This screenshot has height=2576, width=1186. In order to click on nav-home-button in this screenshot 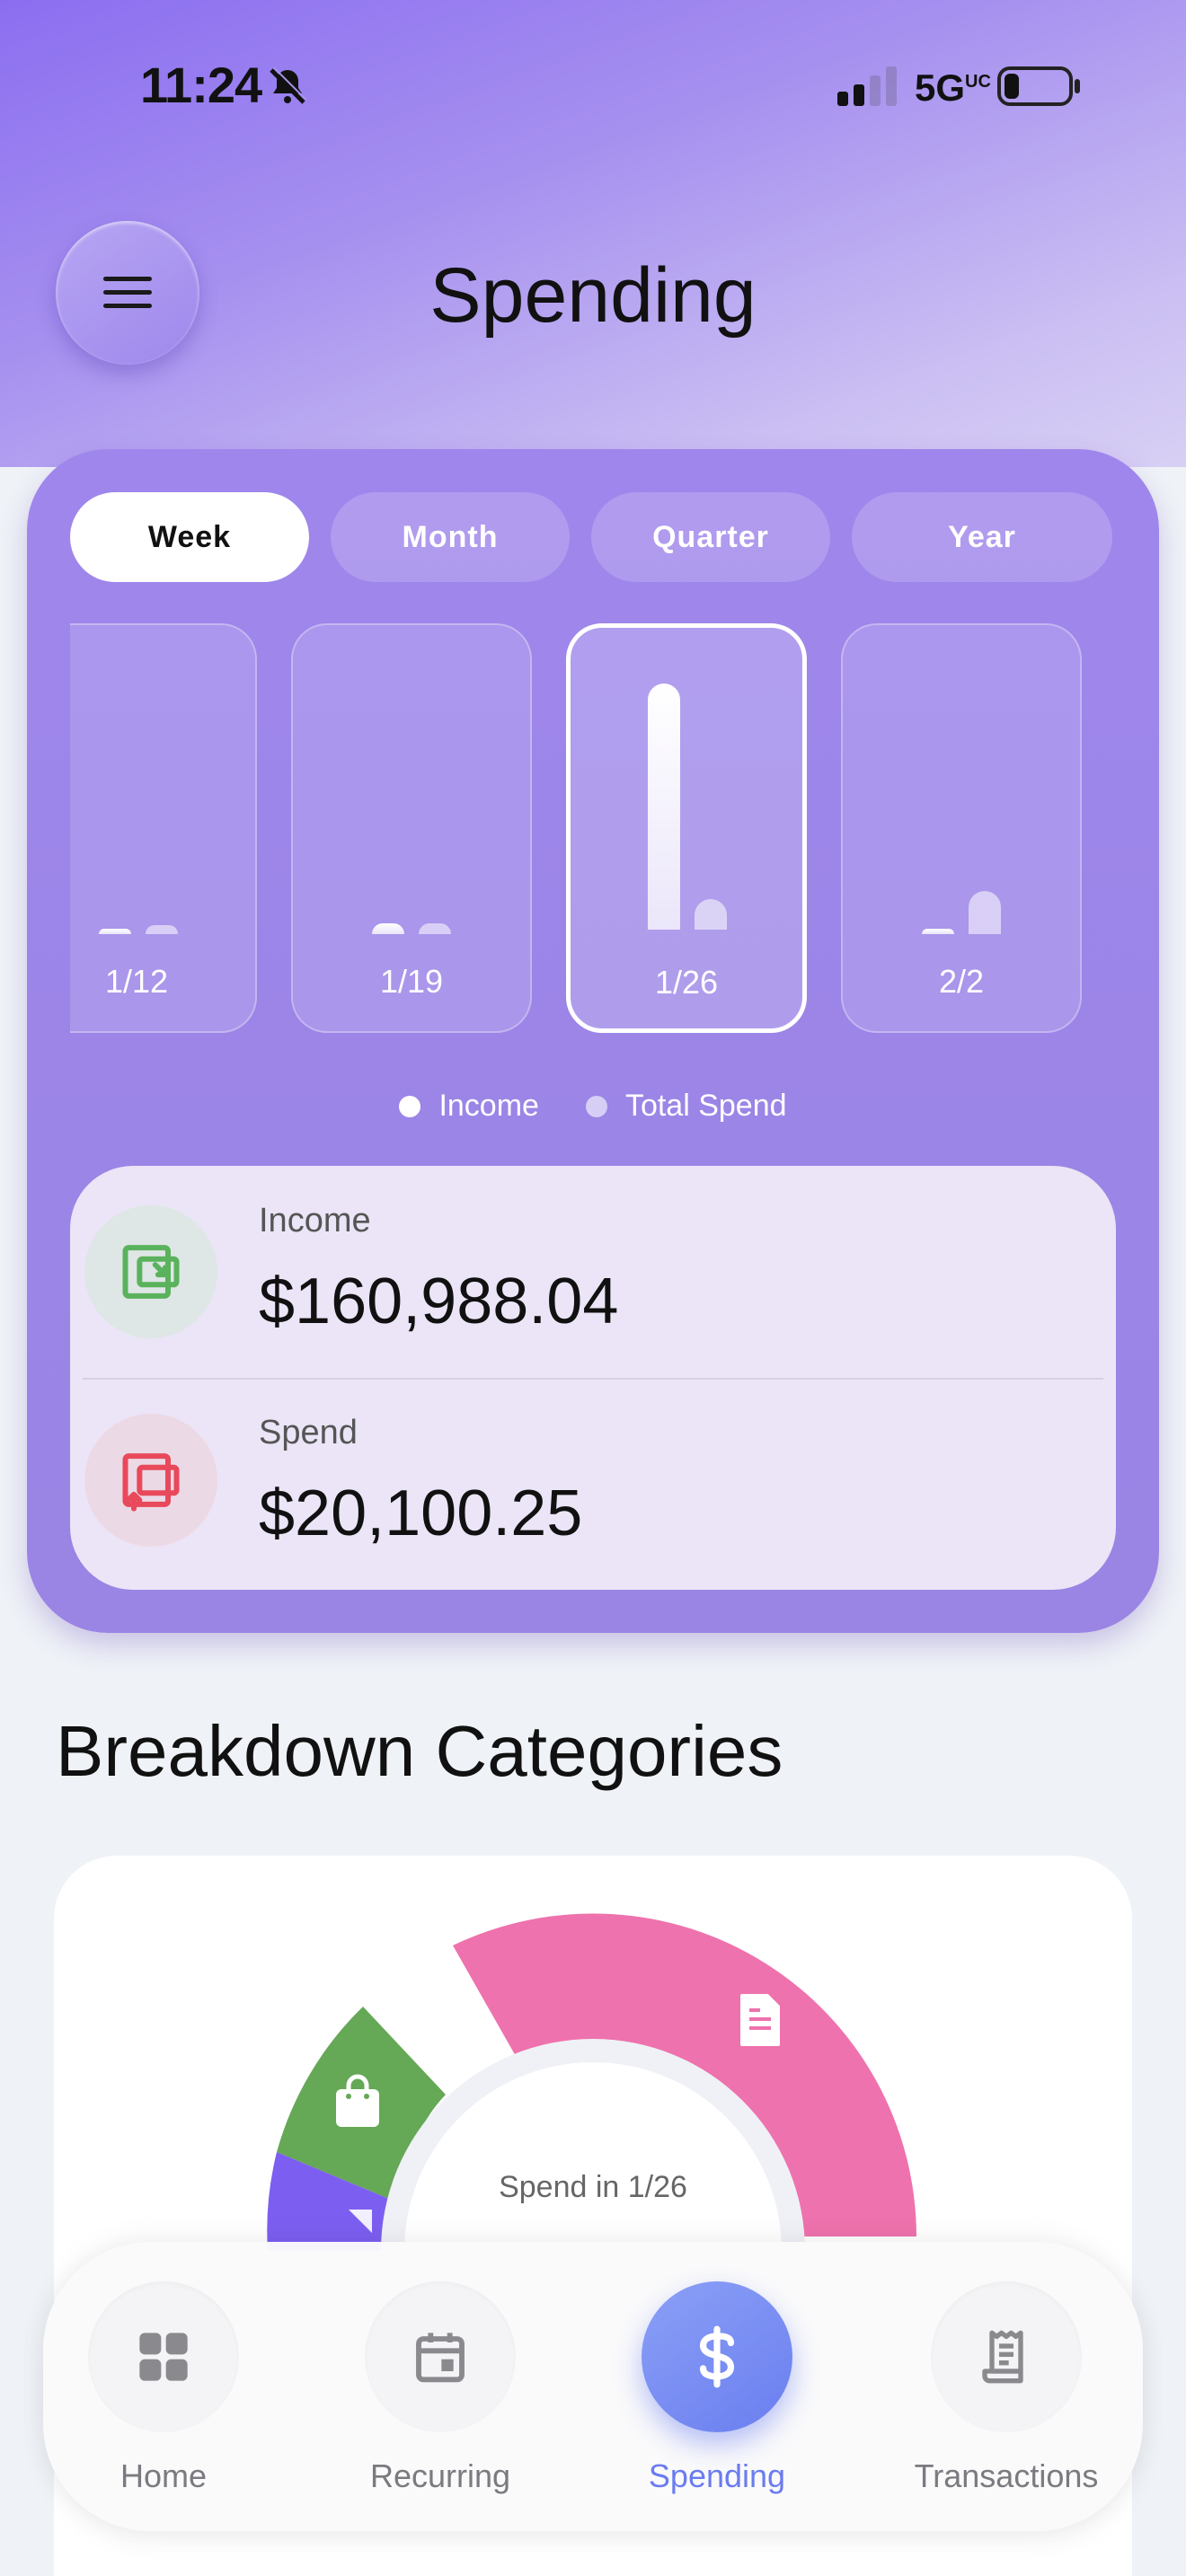, I will do `click(163, 2356)`.